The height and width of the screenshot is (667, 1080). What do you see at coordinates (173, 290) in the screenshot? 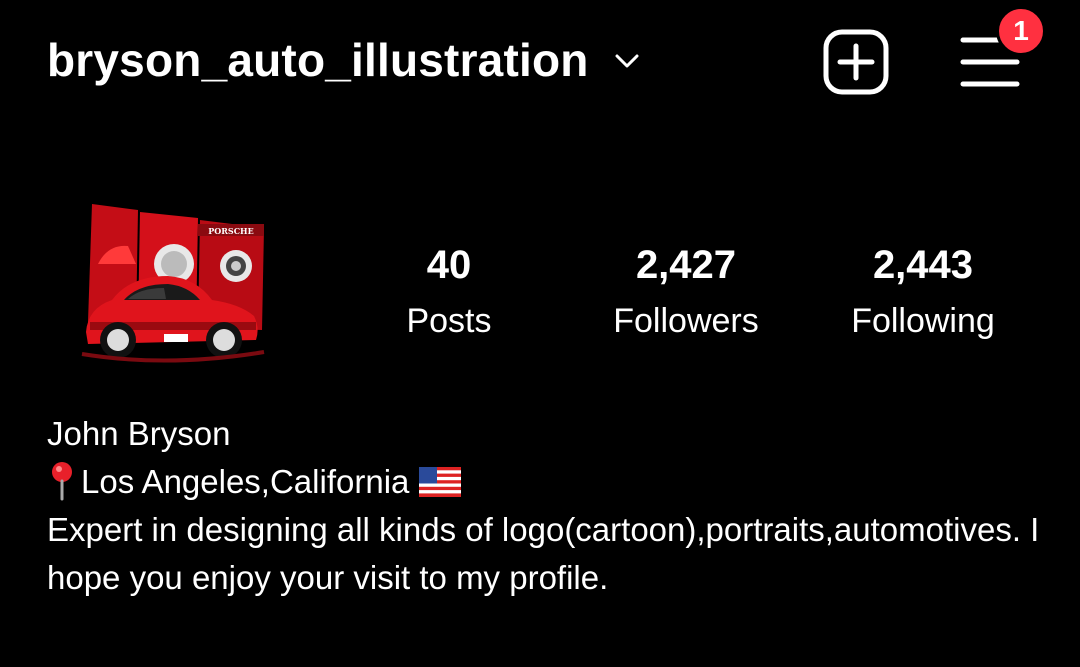
I see `profile-avatar: PORSCHE` at bounding box center [173, 290].